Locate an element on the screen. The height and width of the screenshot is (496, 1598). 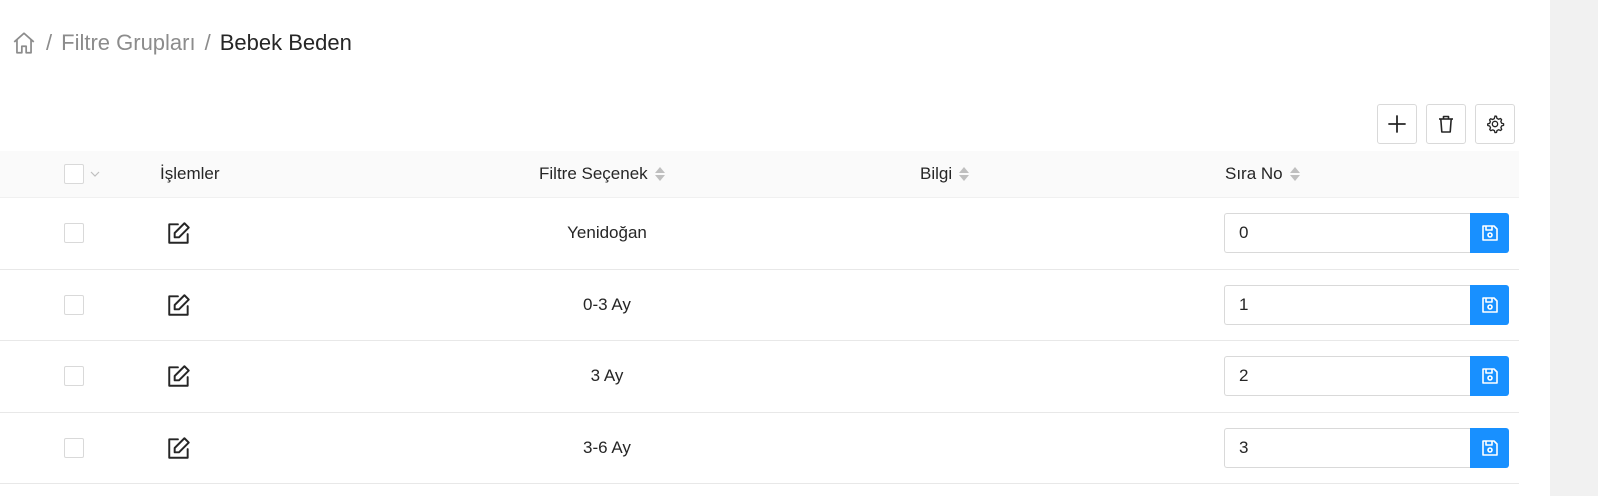
plus-icon is located at coordinates (1397, 124).